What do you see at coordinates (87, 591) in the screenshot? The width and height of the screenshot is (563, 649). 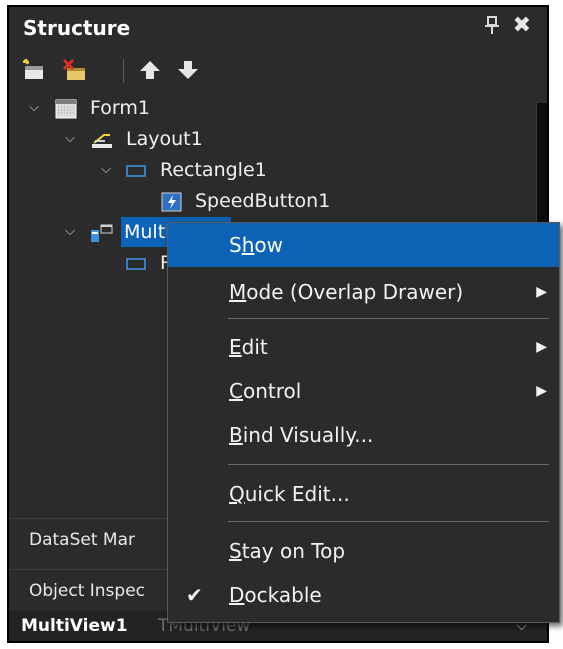 I see `tab-label: Object Inspec` at bounding box center [87, 591].